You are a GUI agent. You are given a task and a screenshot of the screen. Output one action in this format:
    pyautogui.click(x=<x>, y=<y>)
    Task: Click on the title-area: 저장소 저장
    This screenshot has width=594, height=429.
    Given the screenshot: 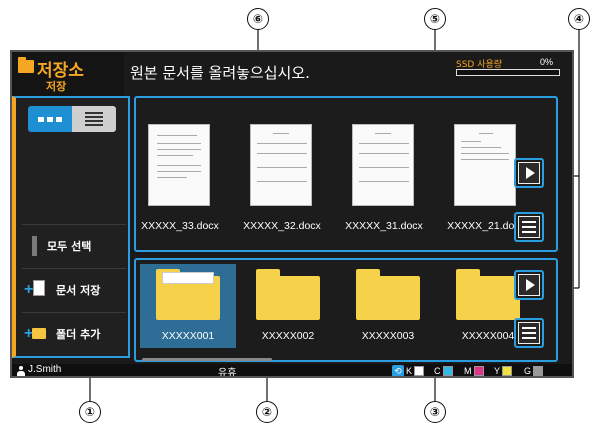 What is the action you would take?
    pyautogui.click(x=68, y=74)
    